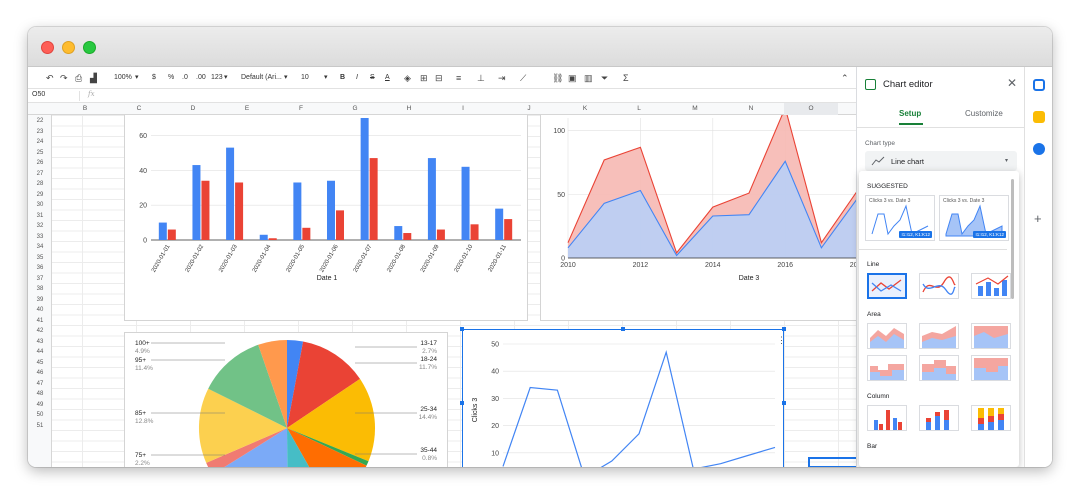  Describe the element at coordinates (887, 336) in the screenshot. I see `area-chart-option` at that location.